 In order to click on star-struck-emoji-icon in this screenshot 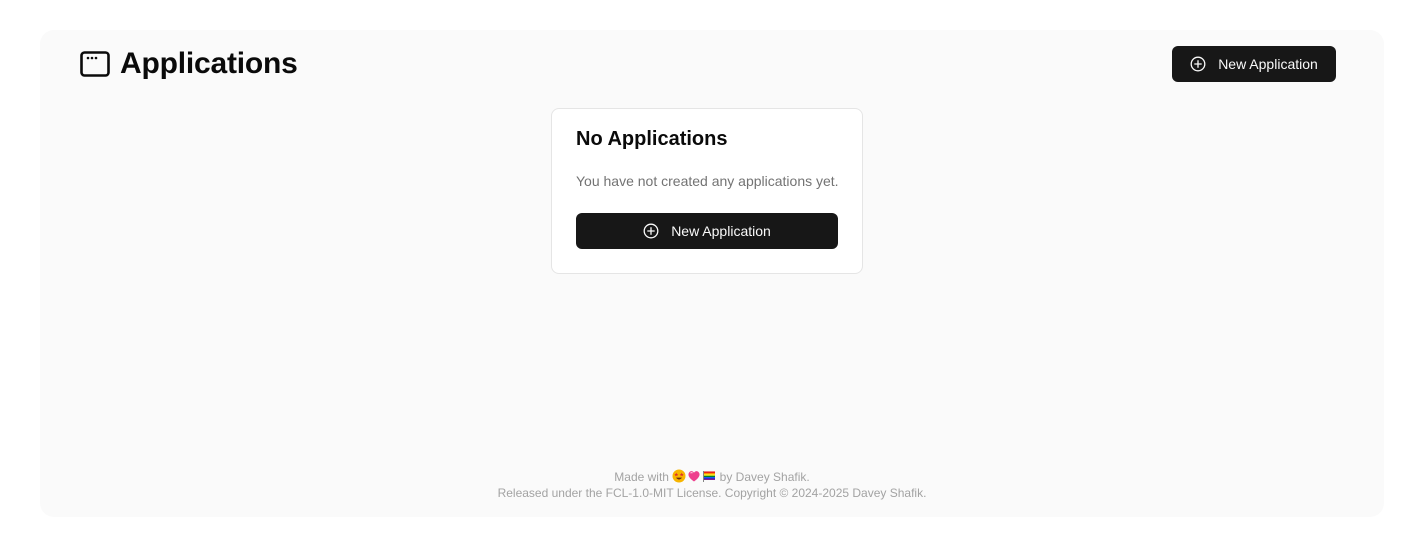, I will do `click(679, 476)`.